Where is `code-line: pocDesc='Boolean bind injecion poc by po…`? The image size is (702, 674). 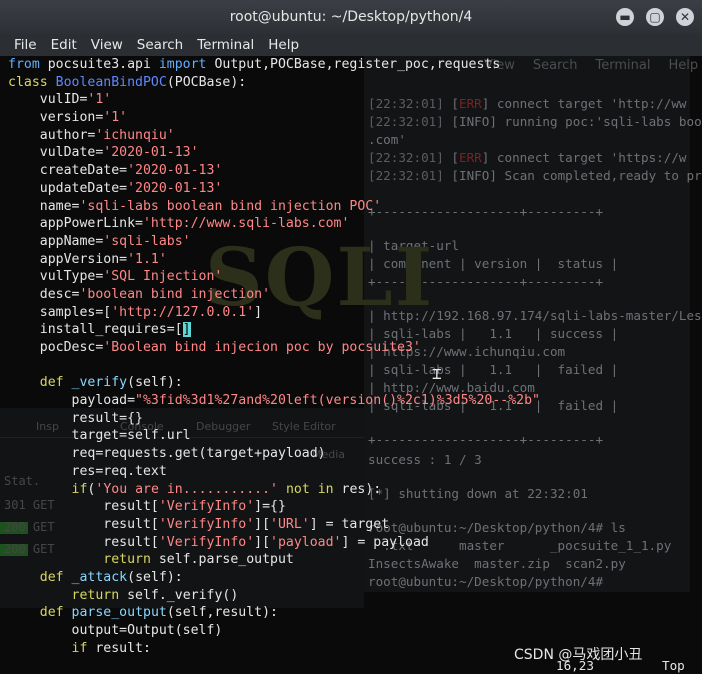 code-line: pocDesc='Boolean bind injecion poc by po… is located at coordinates (351, 348).